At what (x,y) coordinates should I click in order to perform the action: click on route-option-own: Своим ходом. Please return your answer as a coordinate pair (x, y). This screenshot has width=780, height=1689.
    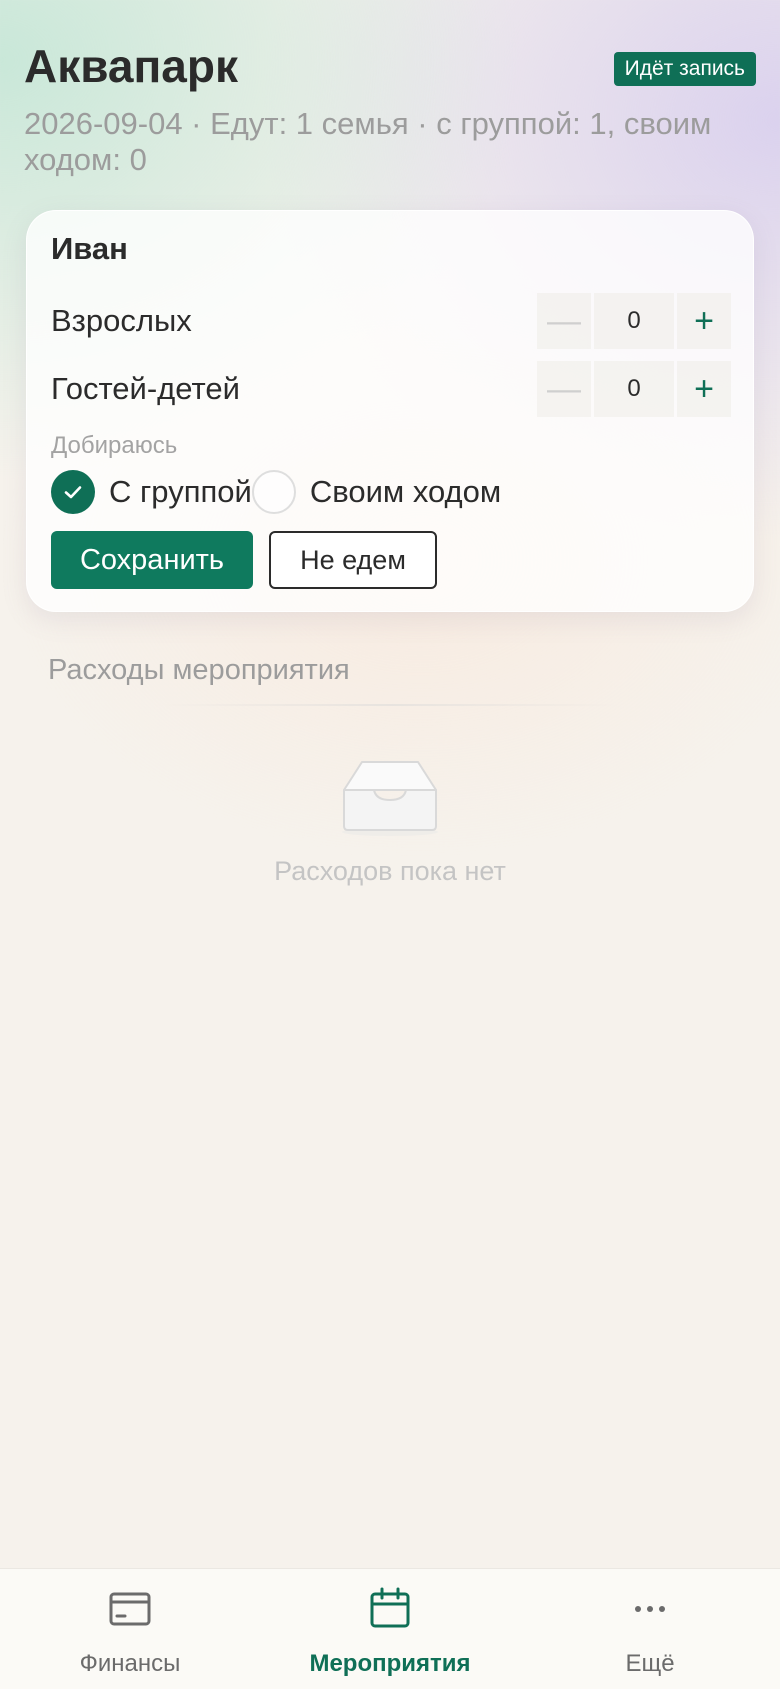
    Looking at the image, I should click on (376, 492).